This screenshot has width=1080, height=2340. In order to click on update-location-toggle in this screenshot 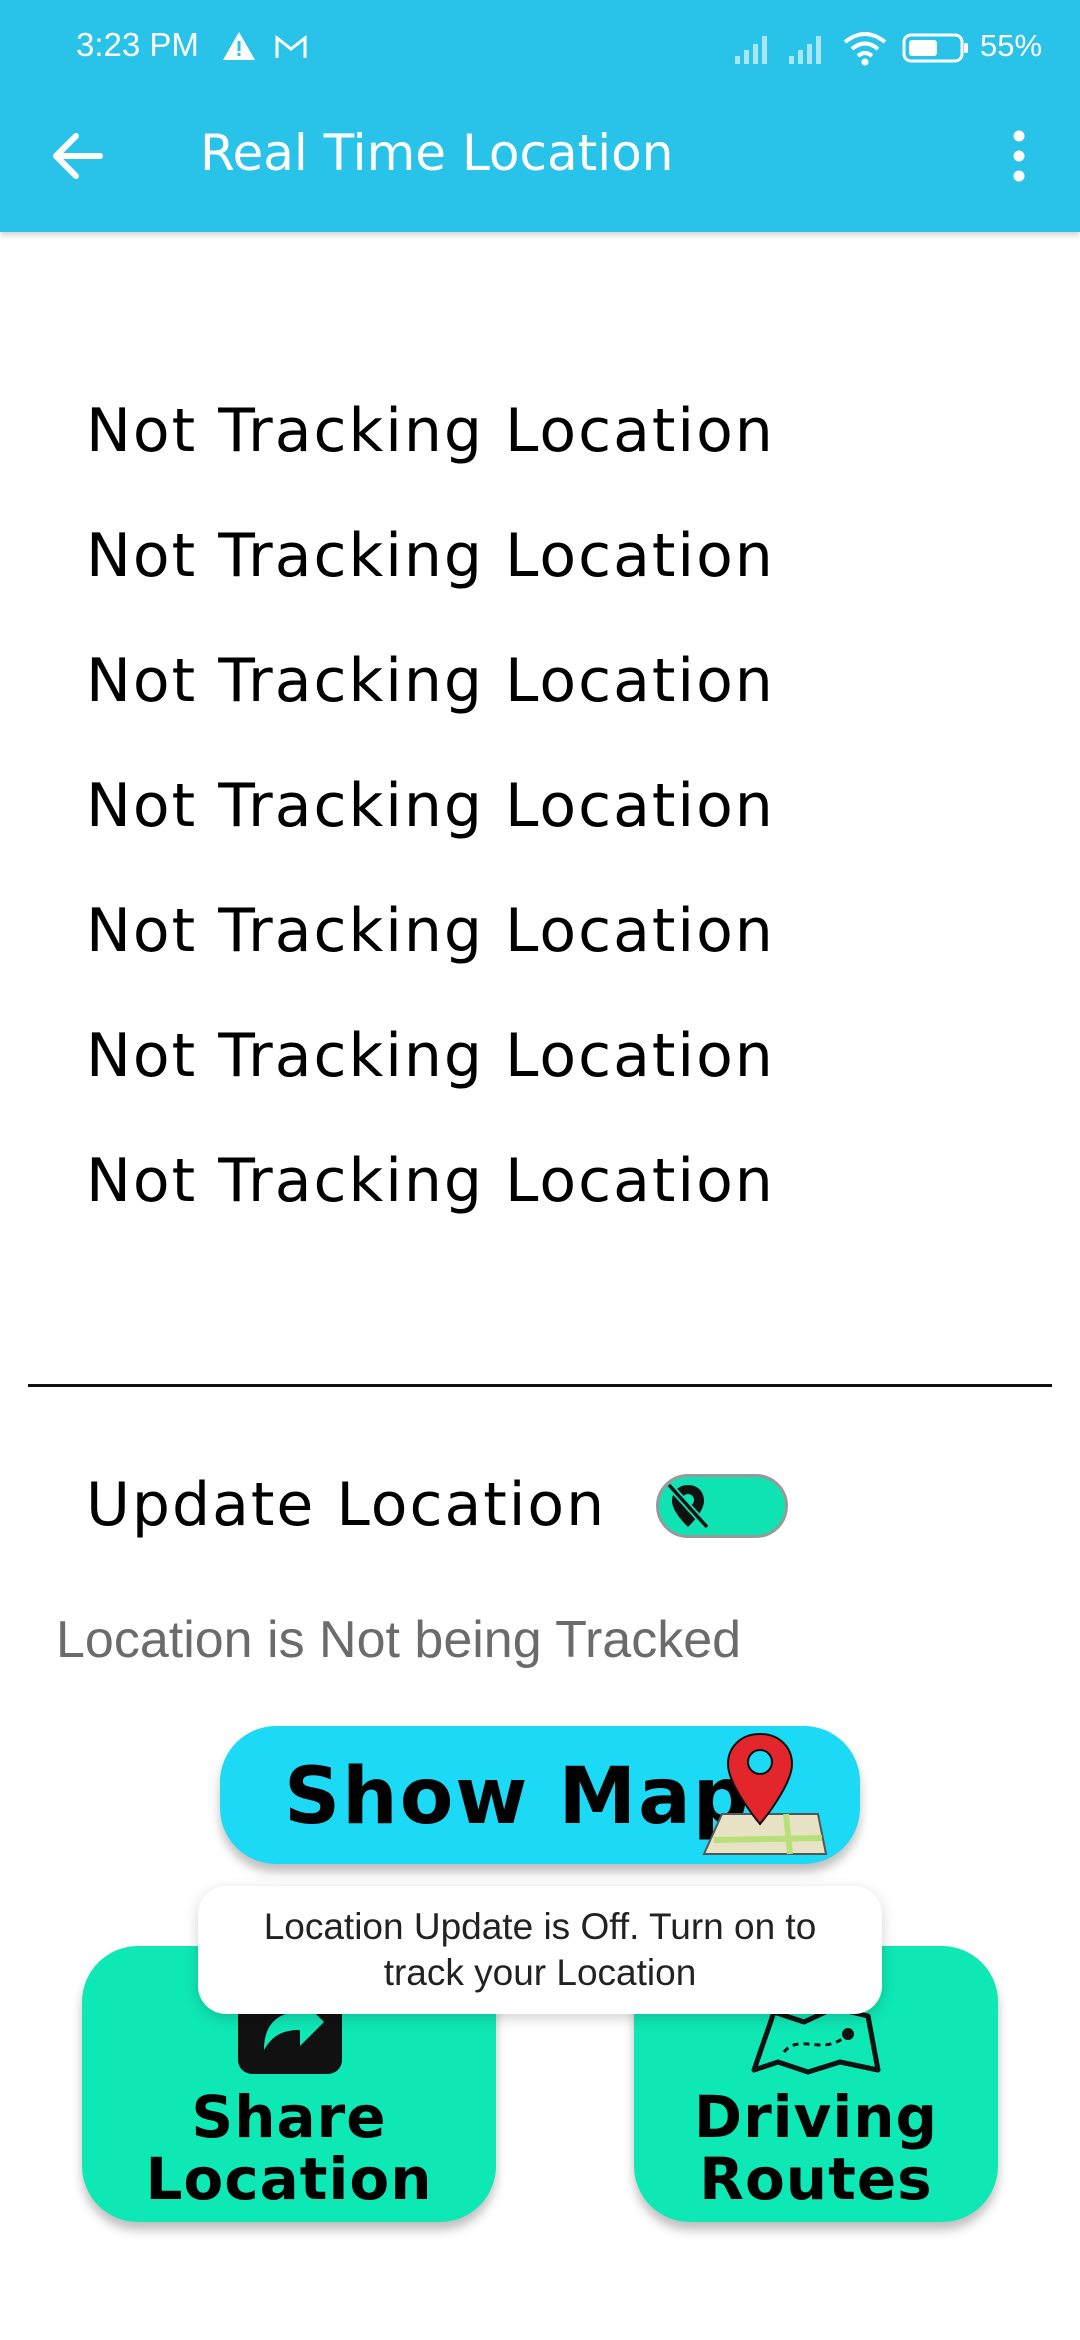, I will do `click(722, 1506)`.